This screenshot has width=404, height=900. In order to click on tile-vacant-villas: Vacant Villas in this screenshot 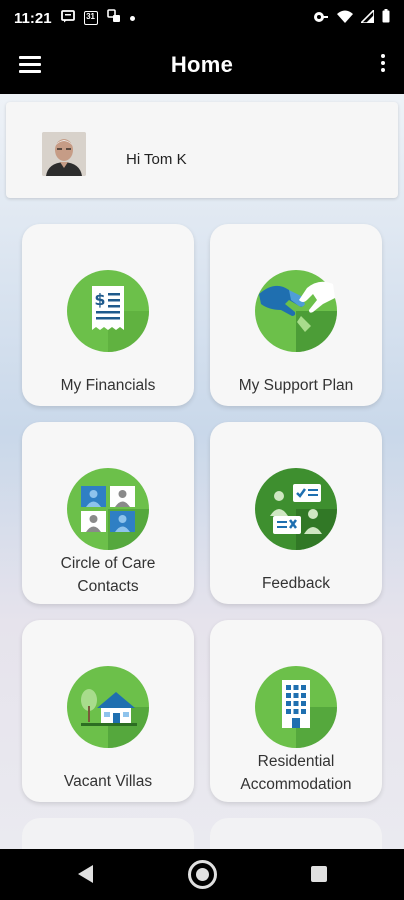, I will do `click(108, 711)`.